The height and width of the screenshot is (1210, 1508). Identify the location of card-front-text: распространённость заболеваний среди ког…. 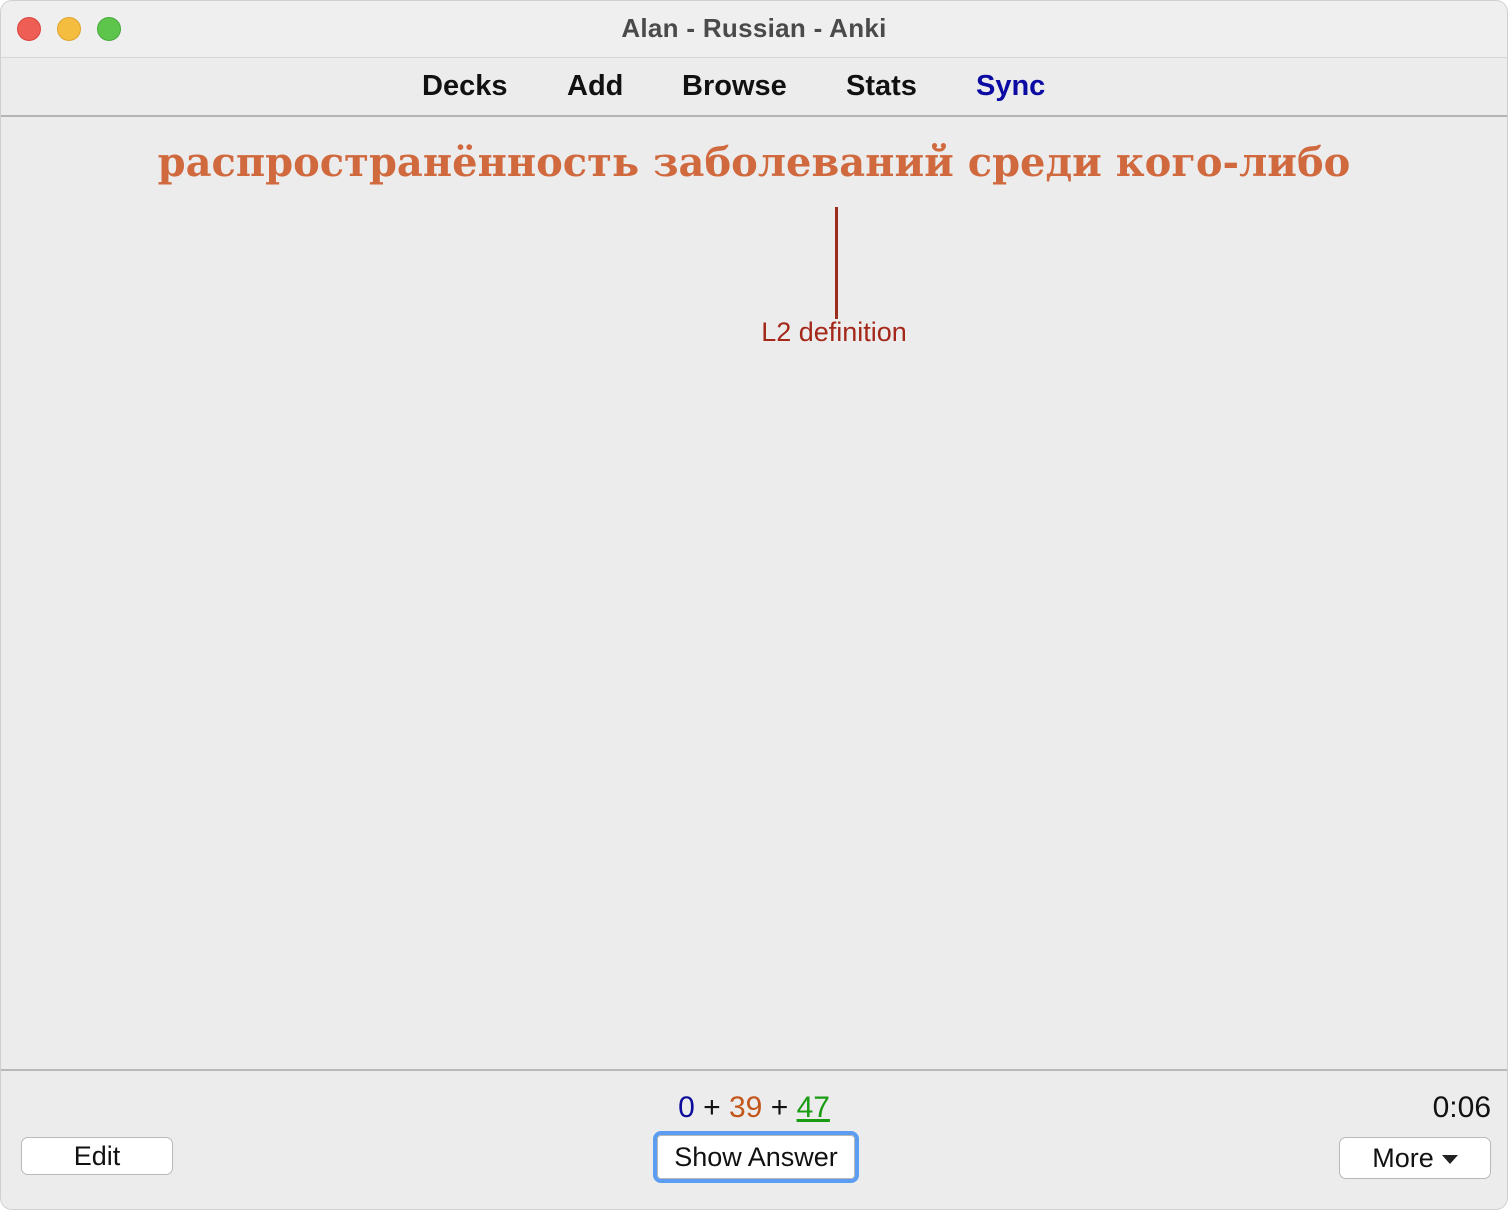
(754, 162).